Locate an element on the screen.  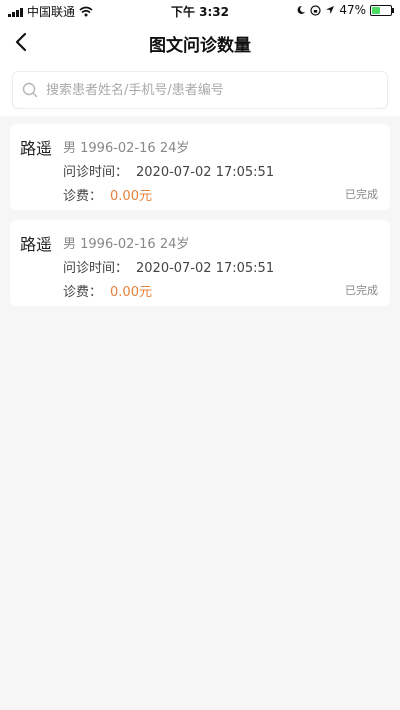
rotation-lock-icon is located at coordinates (315, 10).